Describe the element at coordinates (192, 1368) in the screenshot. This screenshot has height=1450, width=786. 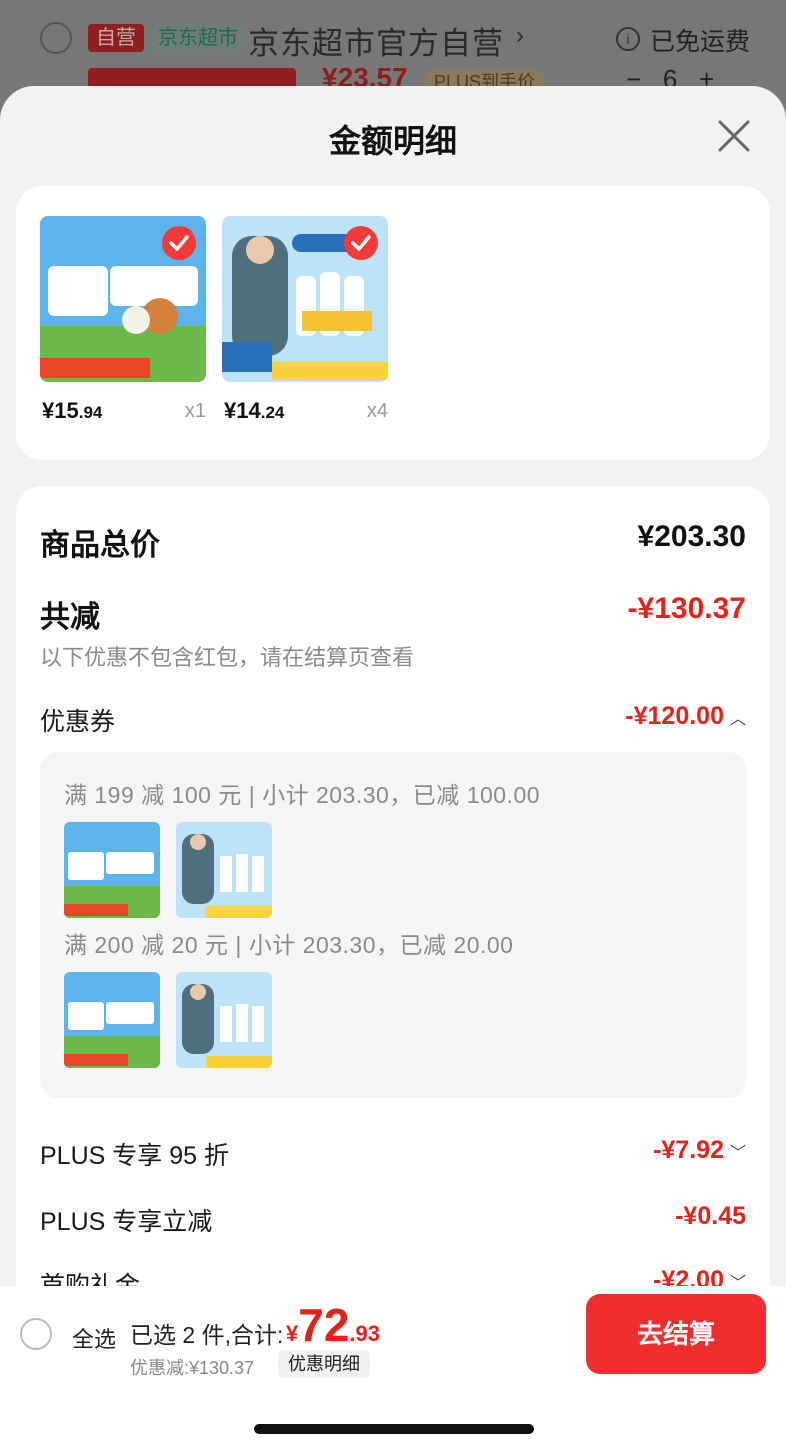
I see `discount-summary: 优惠减:¥130.37` at that location.